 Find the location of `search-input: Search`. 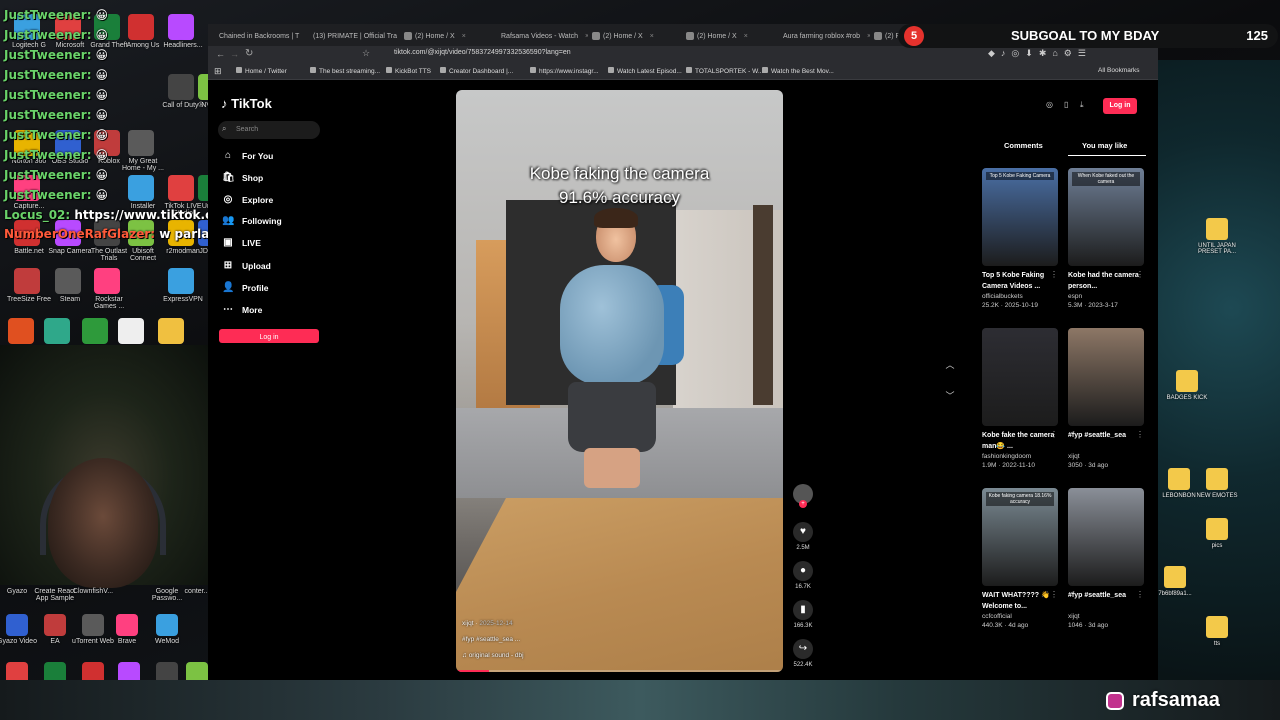

search-input: Search is located at coordinates (269, 130).